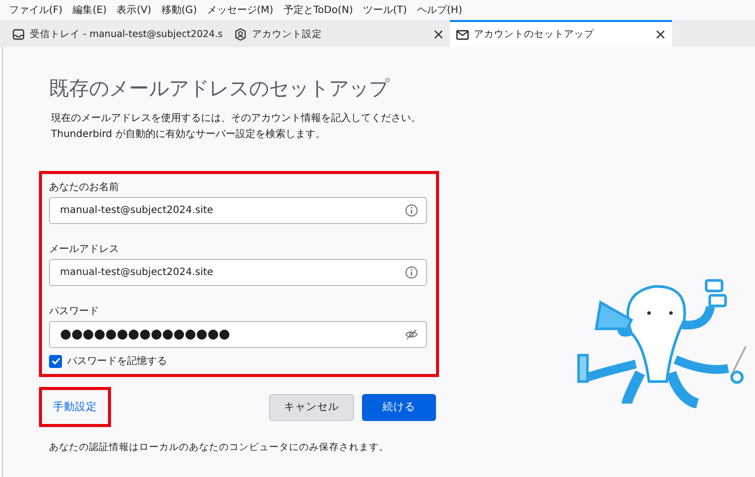 This screenshot has width=755, height=477. I want to click on field-label: あなたのお名前, so click(84, 187).